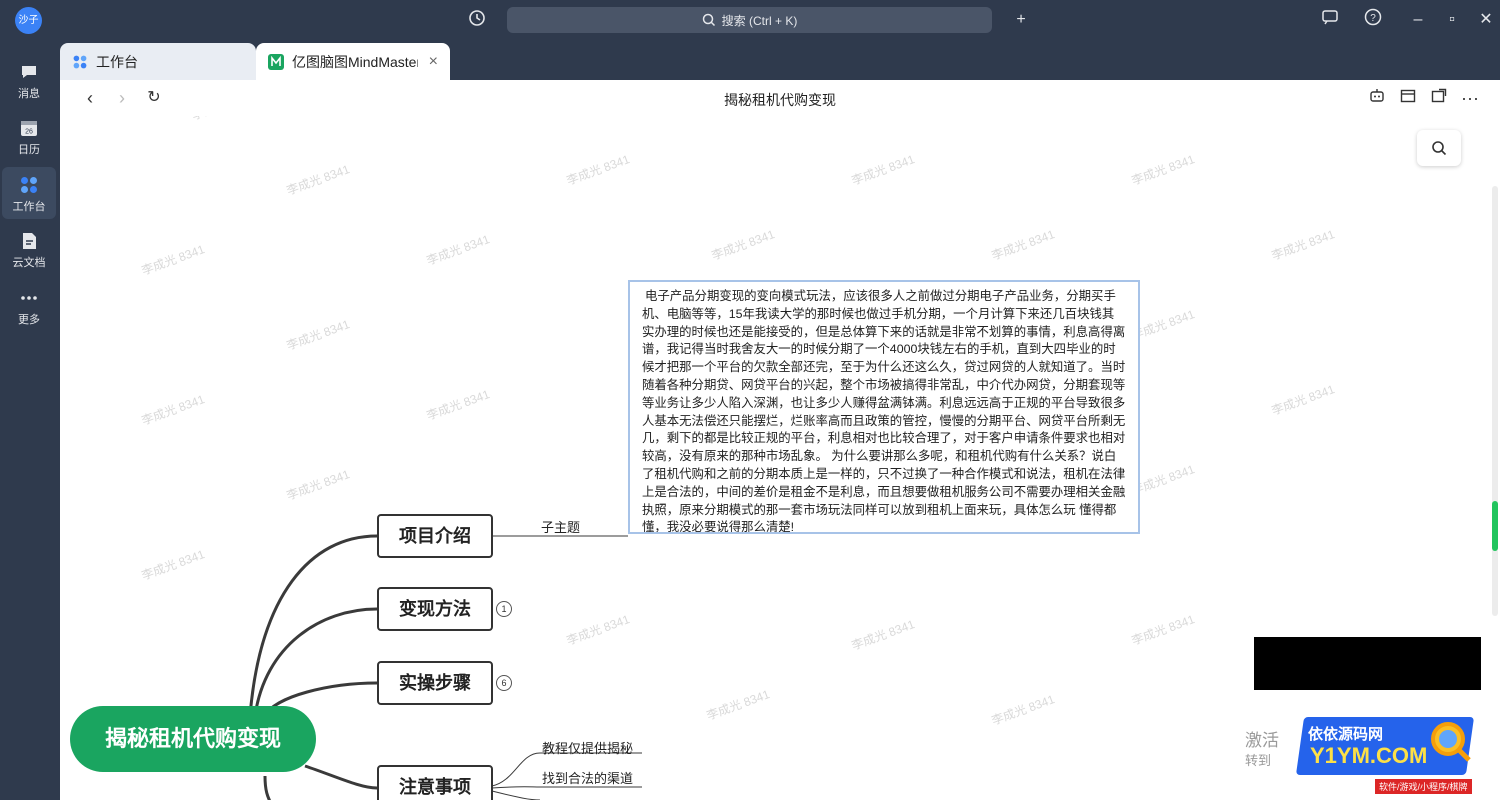  I want to click on logo-text: 软件/游戏/小程序/棋牌, so click(1423, 786).